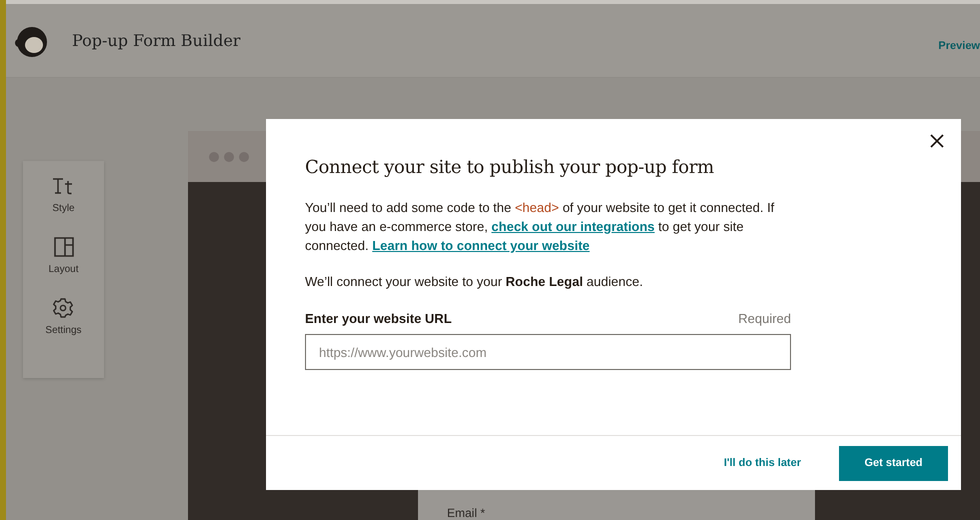 The height and width of the screenshot is (520, 980). I want to click on close-icon, so click(937, 141).